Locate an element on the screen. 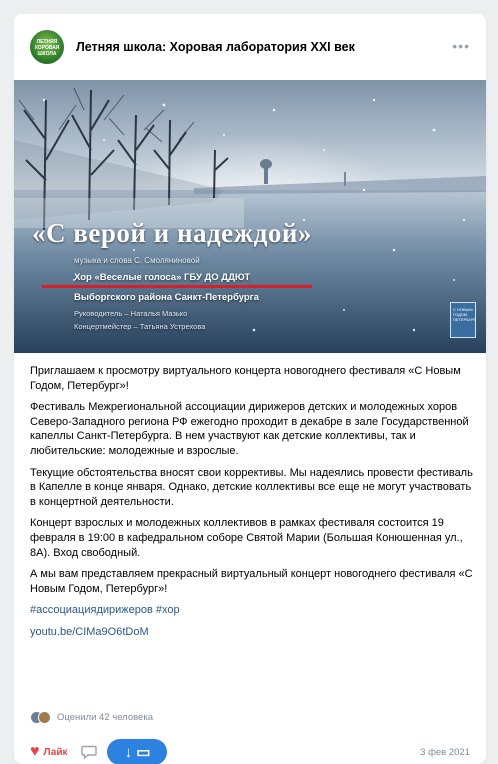 The width and height of the screenshot is (498, 764). avatar-logo-text: ЛЕТНЯЯ ХОРОВАЯ ШКОЛА is located at coordinates (47, 48).